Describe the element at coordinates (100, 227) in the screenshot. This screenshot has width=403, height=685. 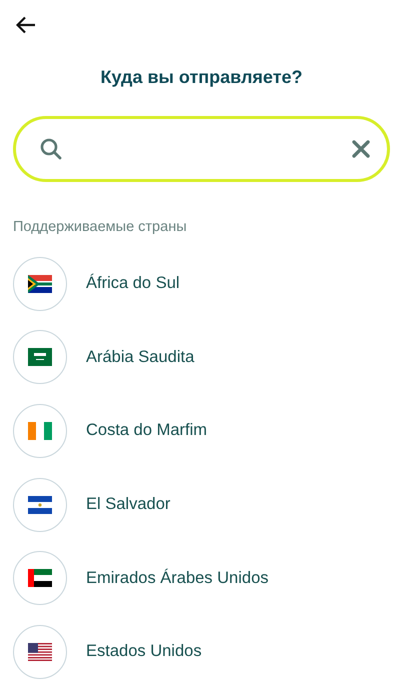
I see `section-label: Поддерживаемые страны` at that location.